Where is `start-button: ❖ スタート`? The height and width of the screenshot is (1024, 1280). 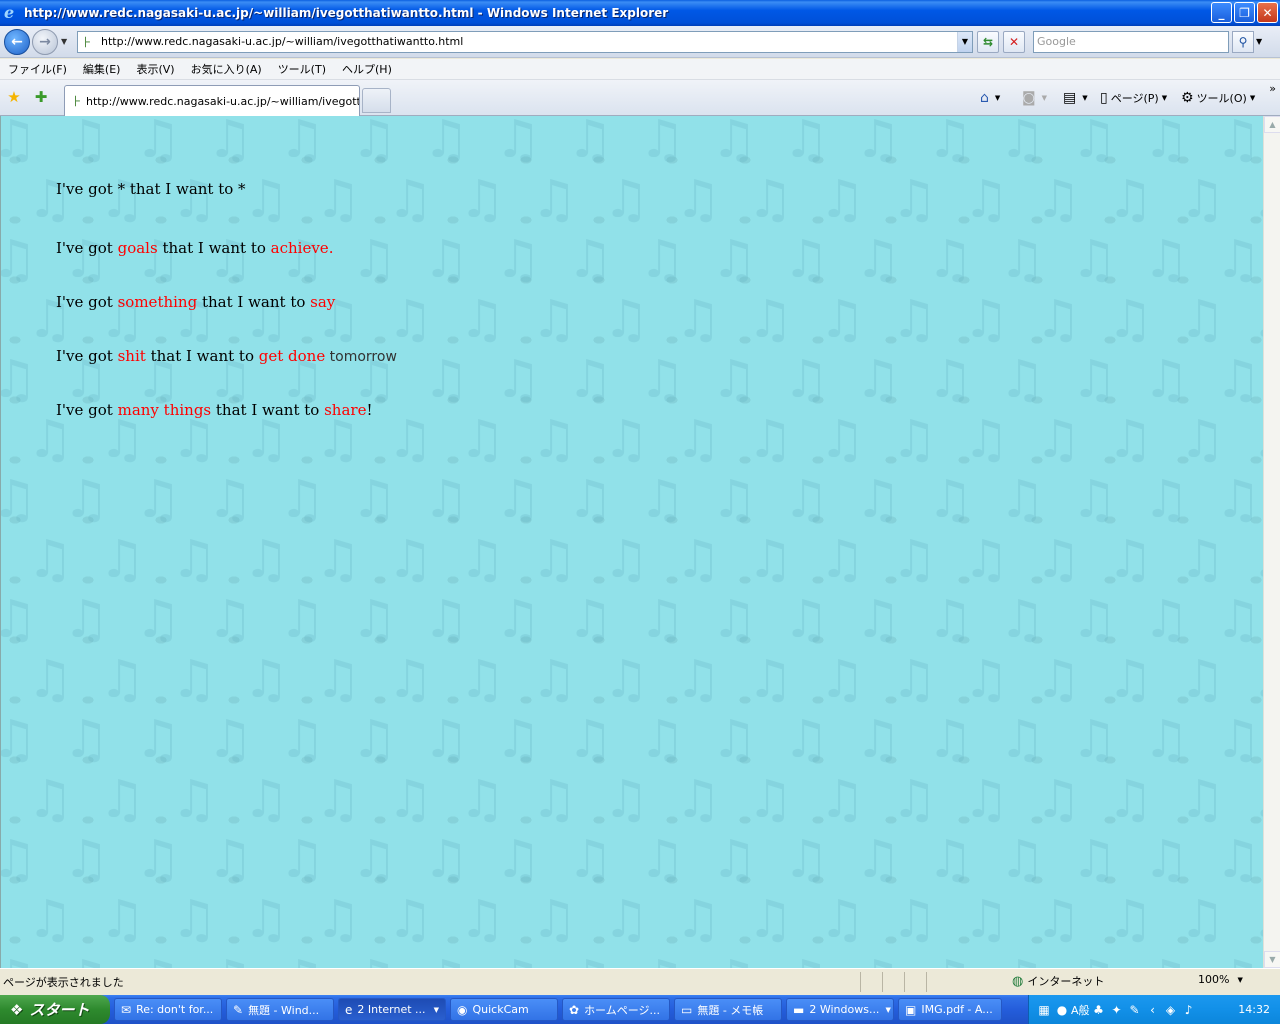 start-button: ❖ スタート is located at coordinates (55, 1009).